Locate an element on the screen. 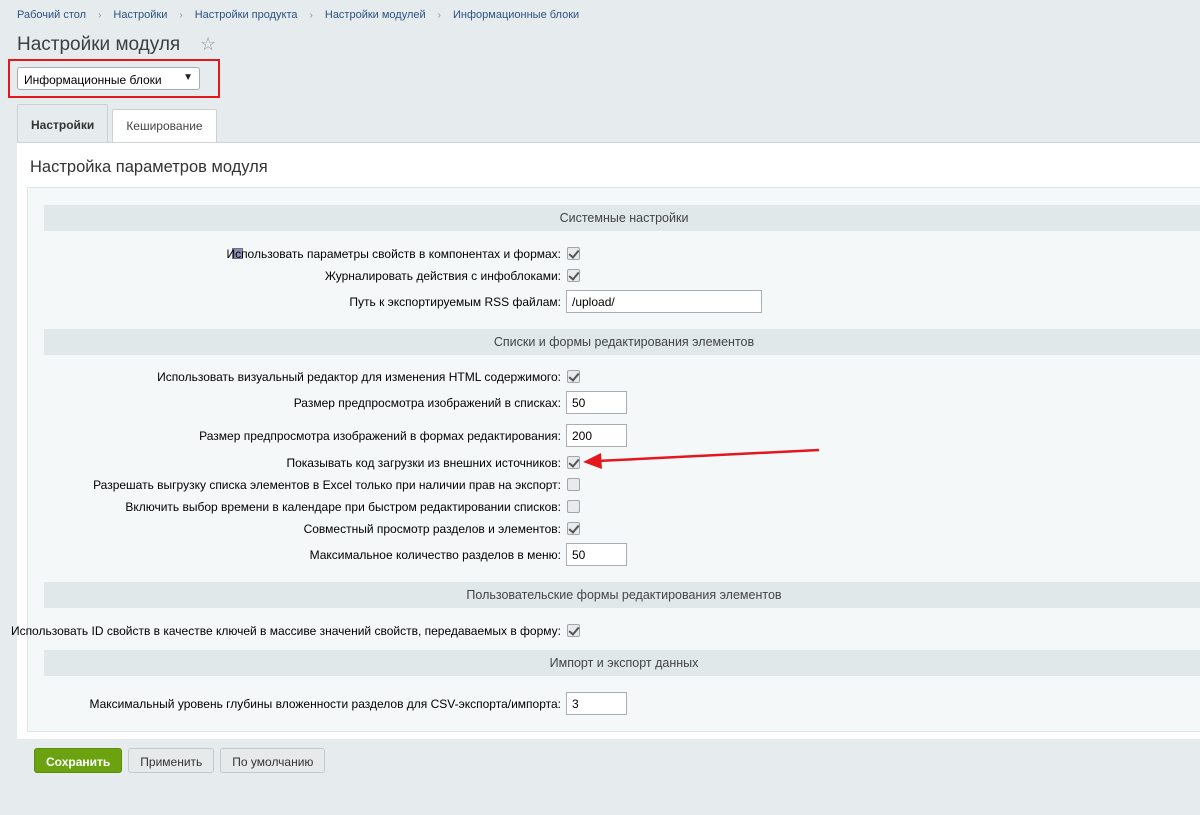 The width and height of the screenshot is (1200, 815). annotation-arrow-icon is located at coordinates (701, 458).